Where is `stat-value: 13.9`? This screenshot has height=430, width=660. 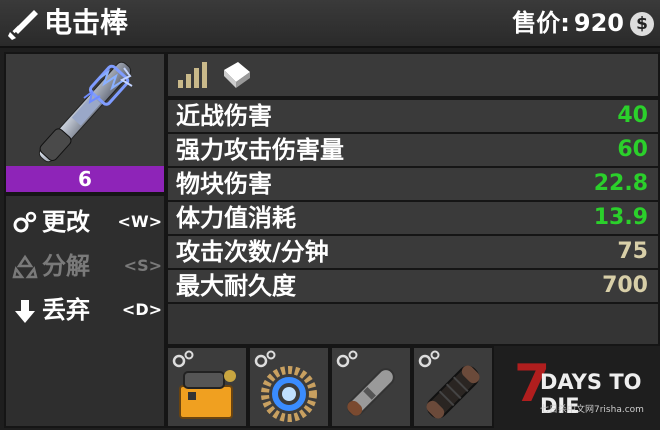
stat-value: 13.9 is located at coordinates (620, 217).